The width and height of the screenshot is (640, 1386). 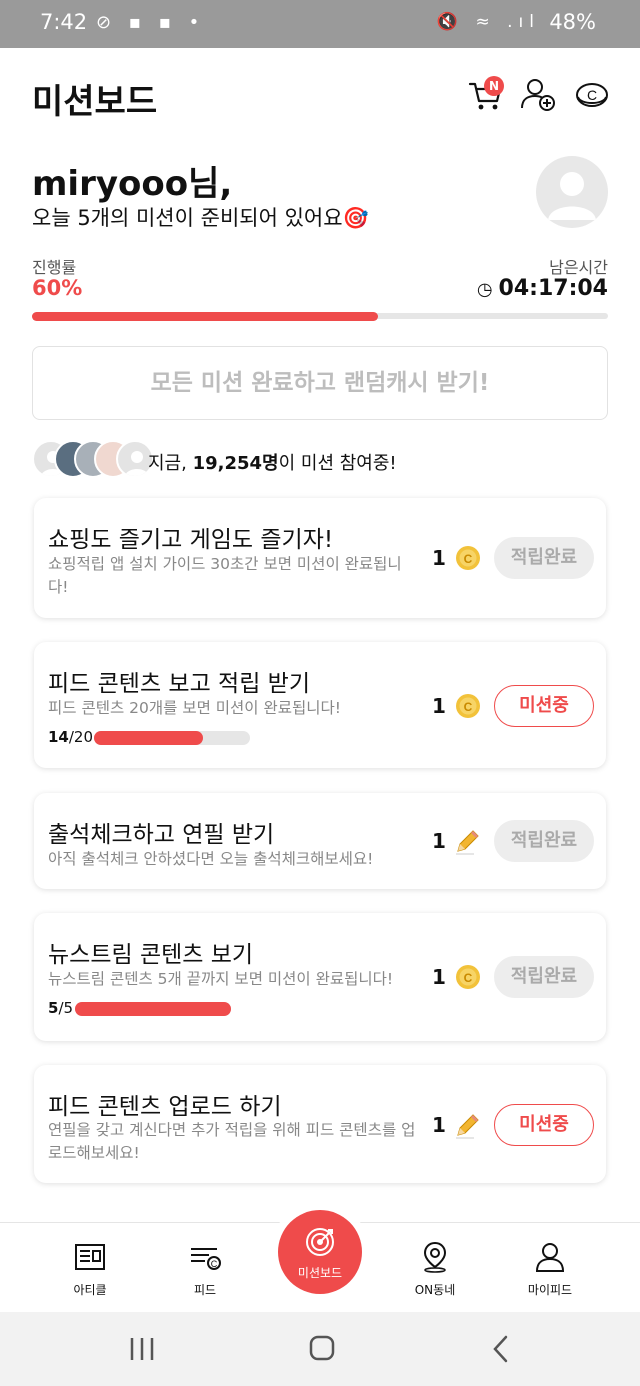 What do you see at coordinates (90, 1257) in the screenshot?
I see `article-icon` at bounding box center [90, 1257].